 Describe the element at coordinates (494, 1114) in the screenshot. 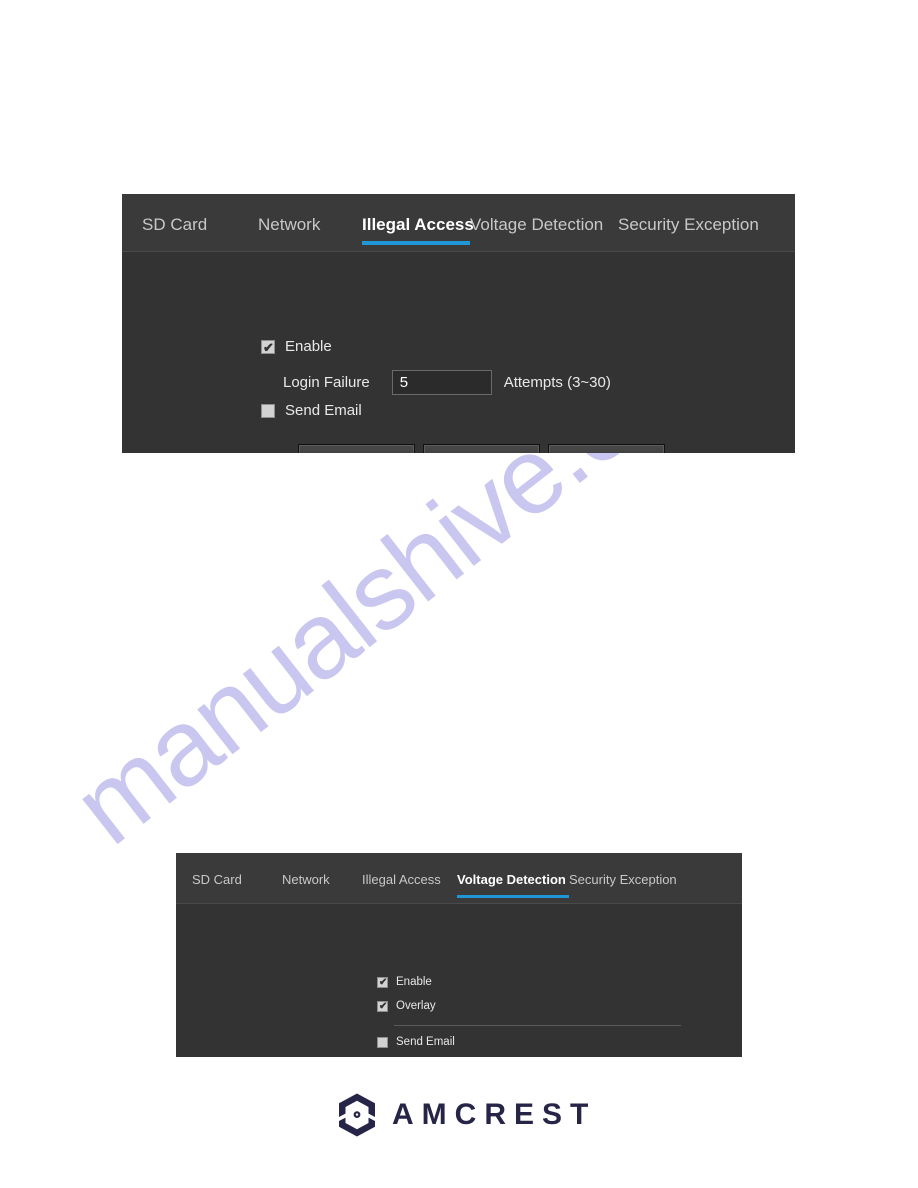

I see `amcrest-wordmark: AMCREST` at that location.